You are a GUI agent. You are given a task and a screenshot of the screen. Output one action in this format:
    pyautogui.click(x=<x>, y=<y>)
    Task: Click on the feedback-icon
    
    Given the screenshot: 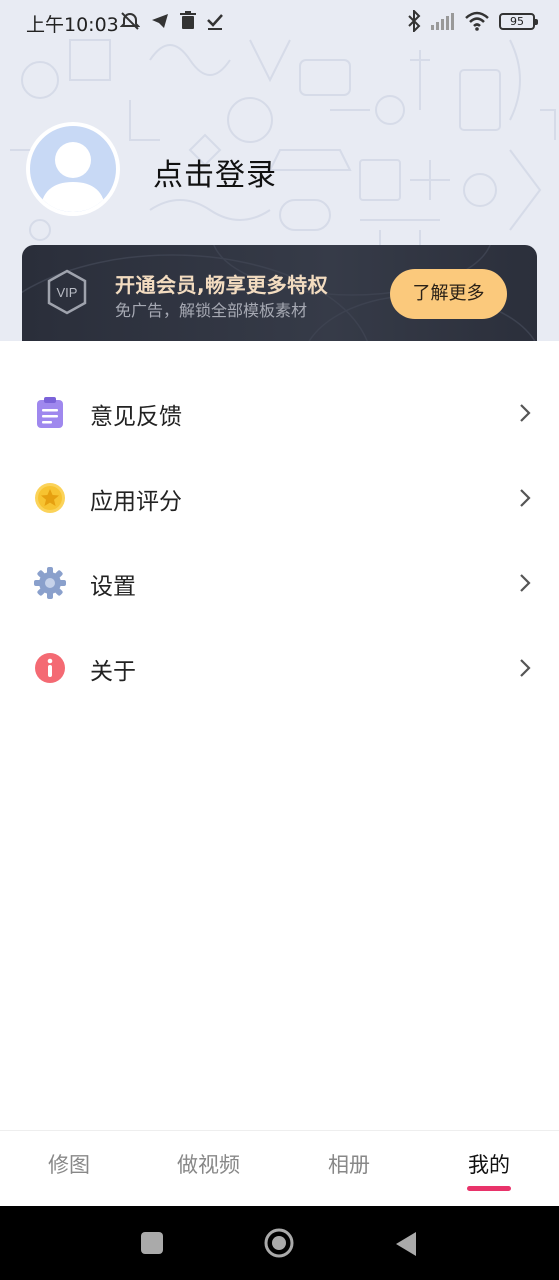 What is the action you would take?
    pyautogui.click(x=50, y=412)
    